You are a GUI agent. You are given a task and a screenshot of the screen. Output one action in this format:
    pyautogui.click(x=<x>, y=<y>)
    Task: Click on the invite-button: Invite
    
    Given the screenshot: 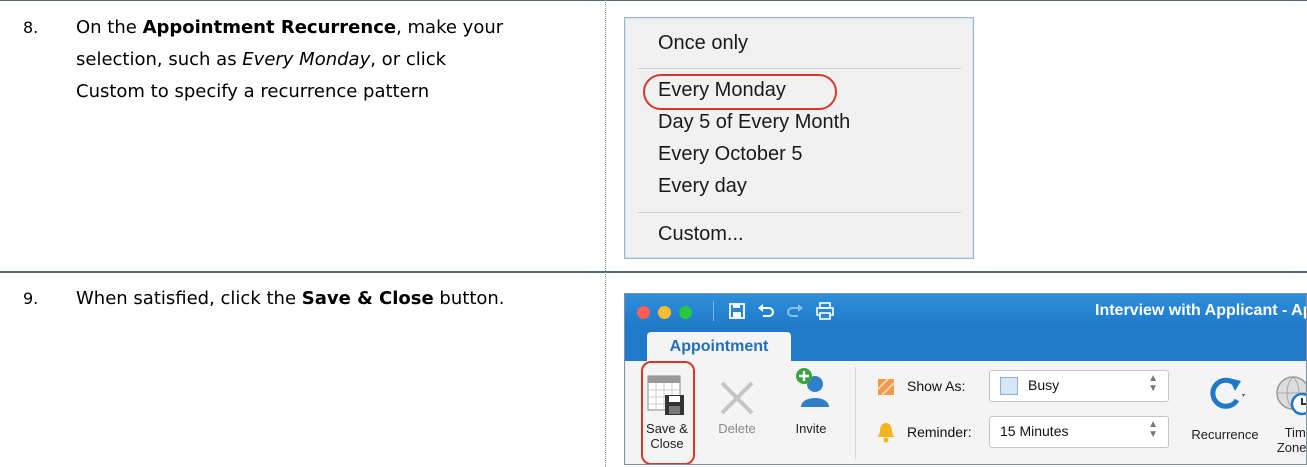 What is the action you would take?
    pyautogui.click(x=811, y=410)
    